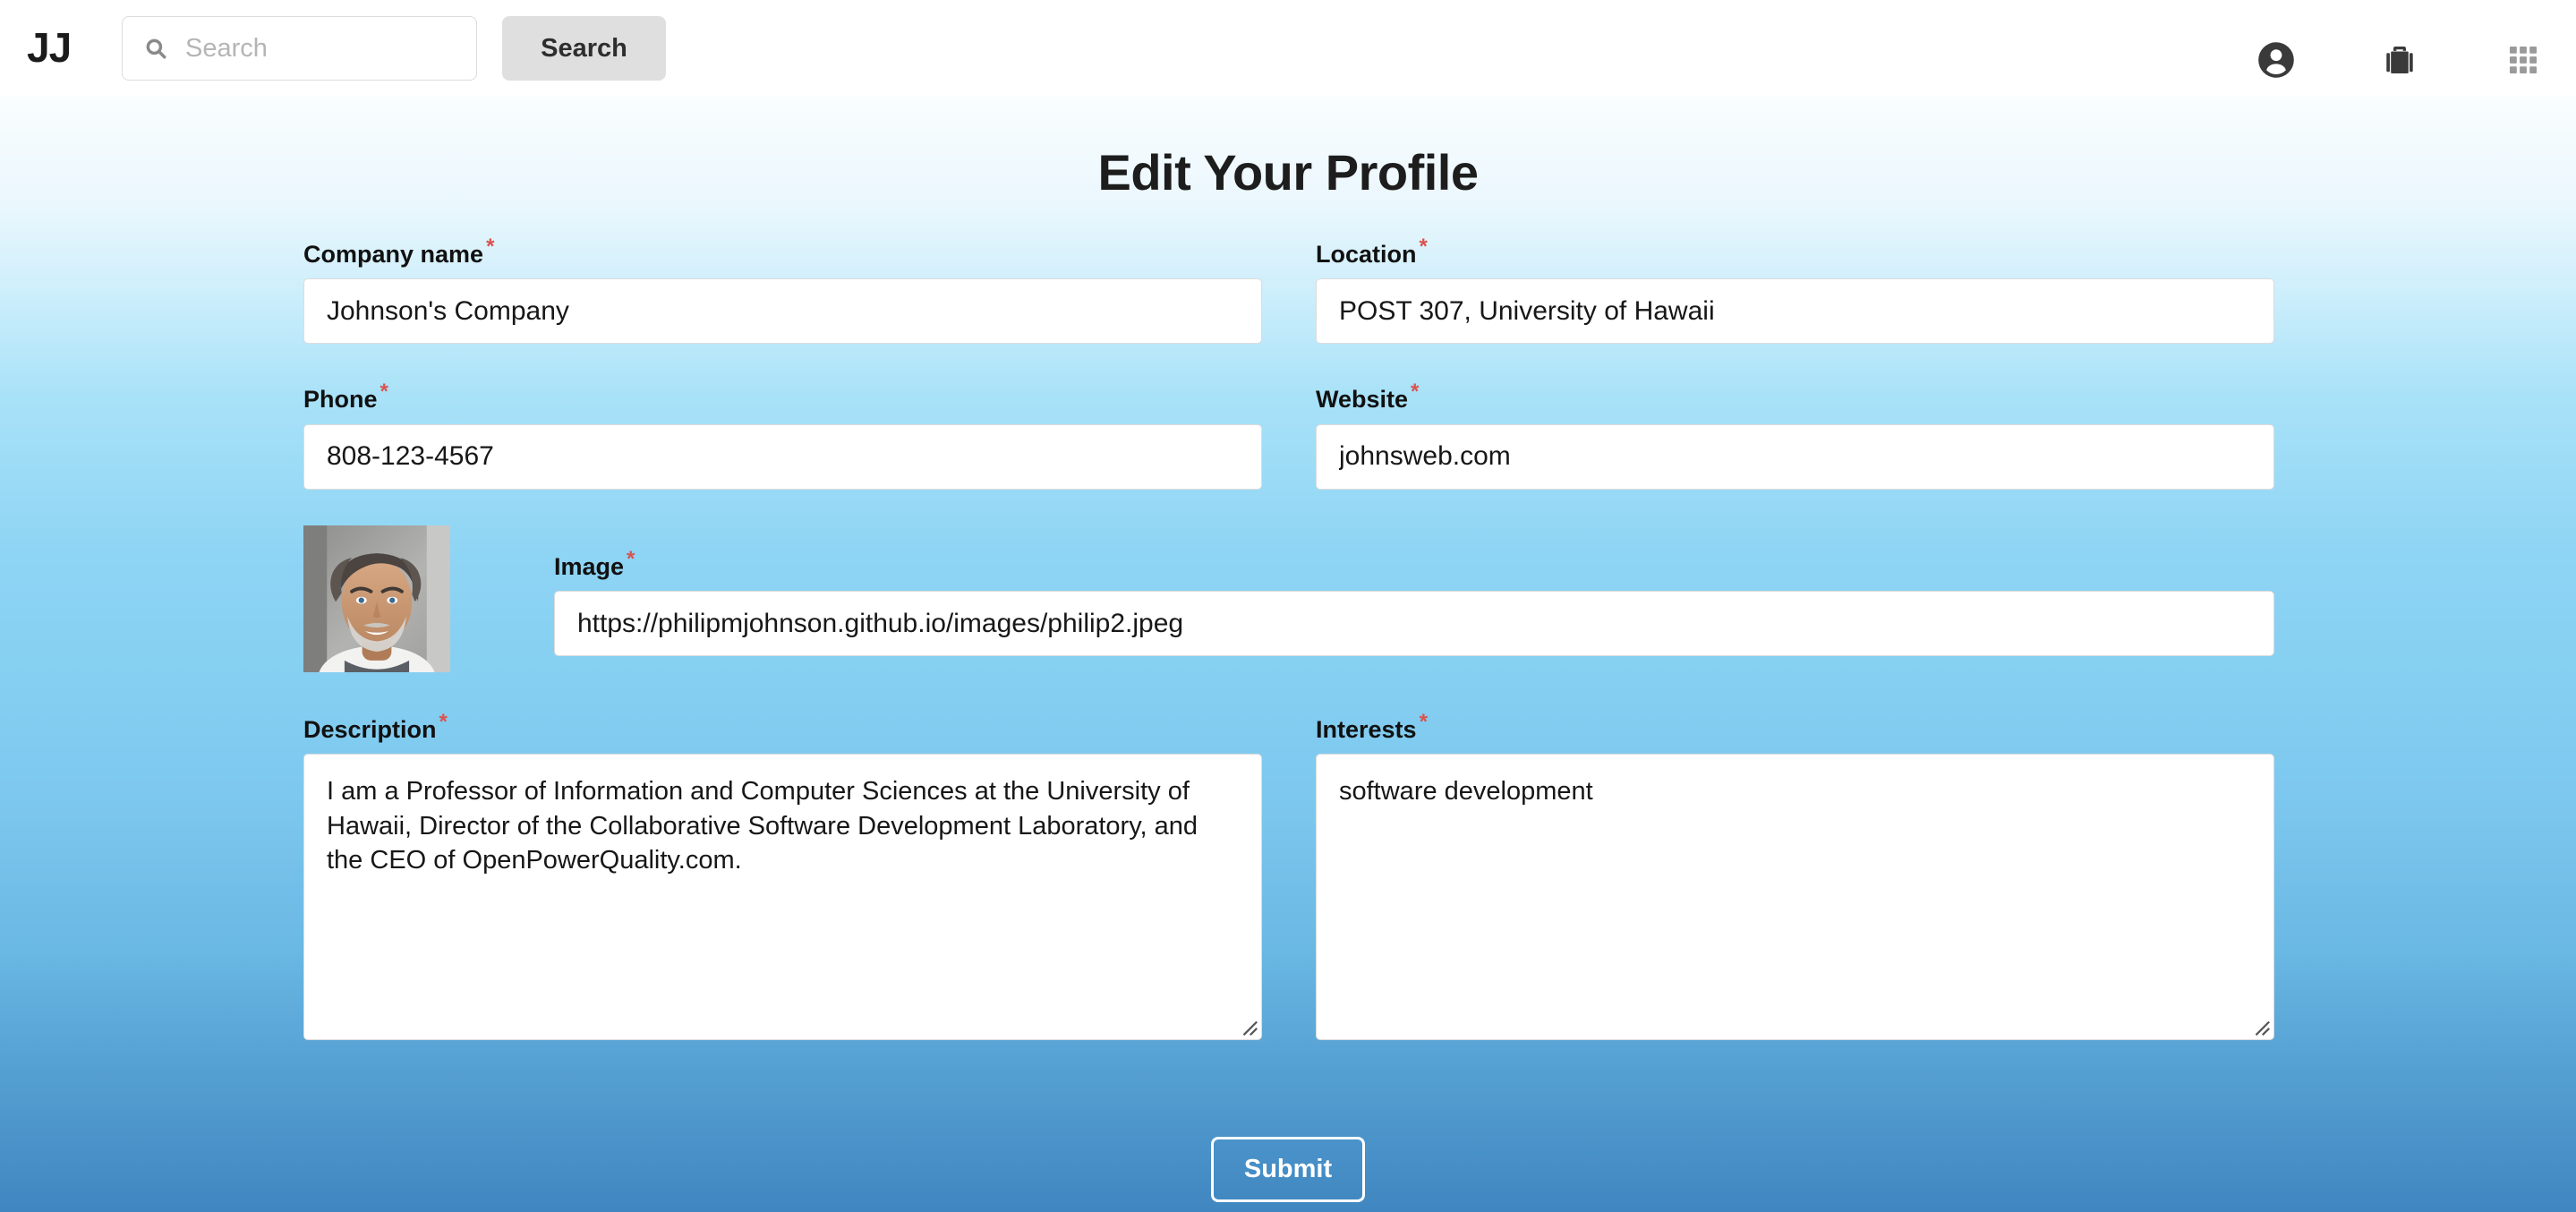  I want to click on interests-label-text: Interests, so click(1366, 729).